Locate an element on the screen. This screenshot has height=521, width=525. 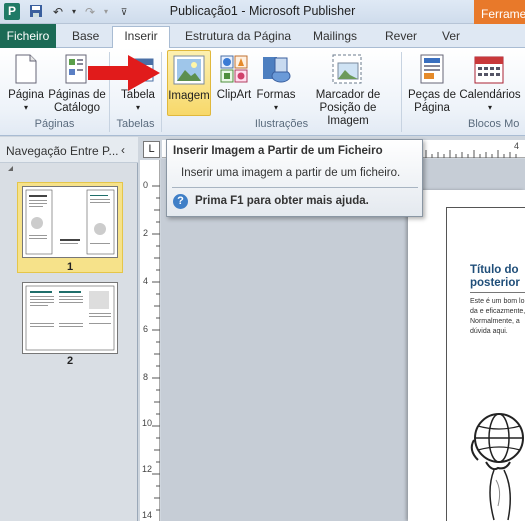
picture-placeholder-button: Marcador de Posição de Imagem is located at coordinates (348, 89).